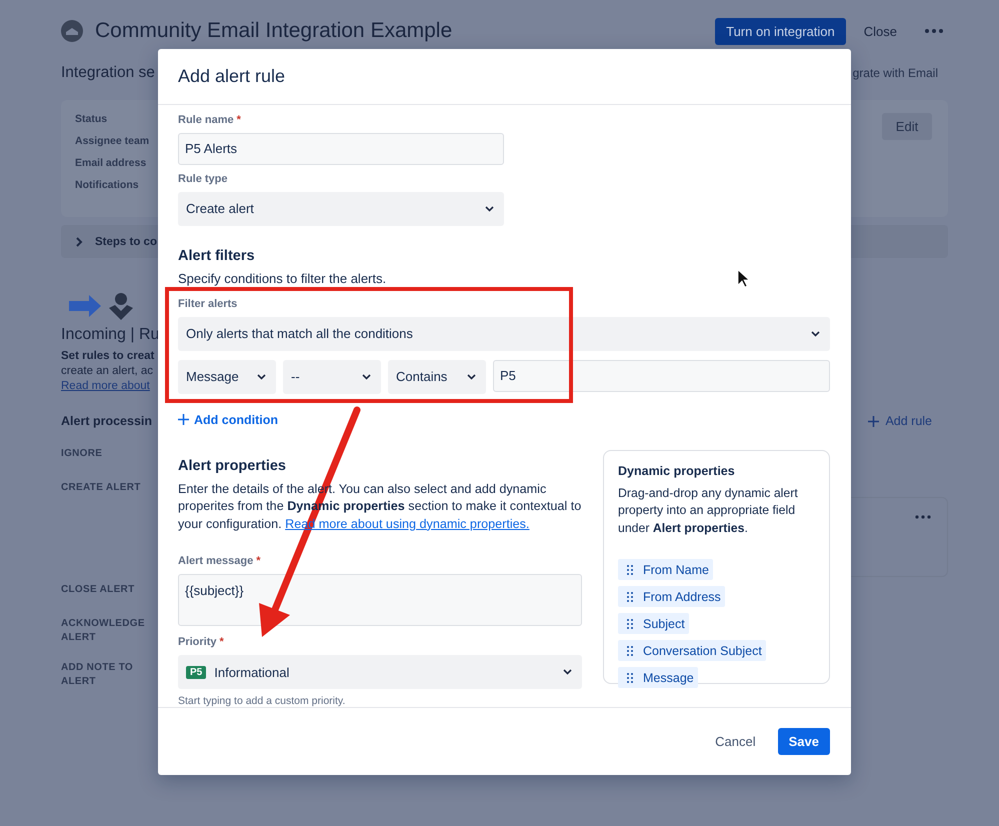 The image size is (999, 826). What do you see at coordinates (735, 741) in the screenshot?
I see `cancel-button: Cancel` at bounding box center [735, 741].